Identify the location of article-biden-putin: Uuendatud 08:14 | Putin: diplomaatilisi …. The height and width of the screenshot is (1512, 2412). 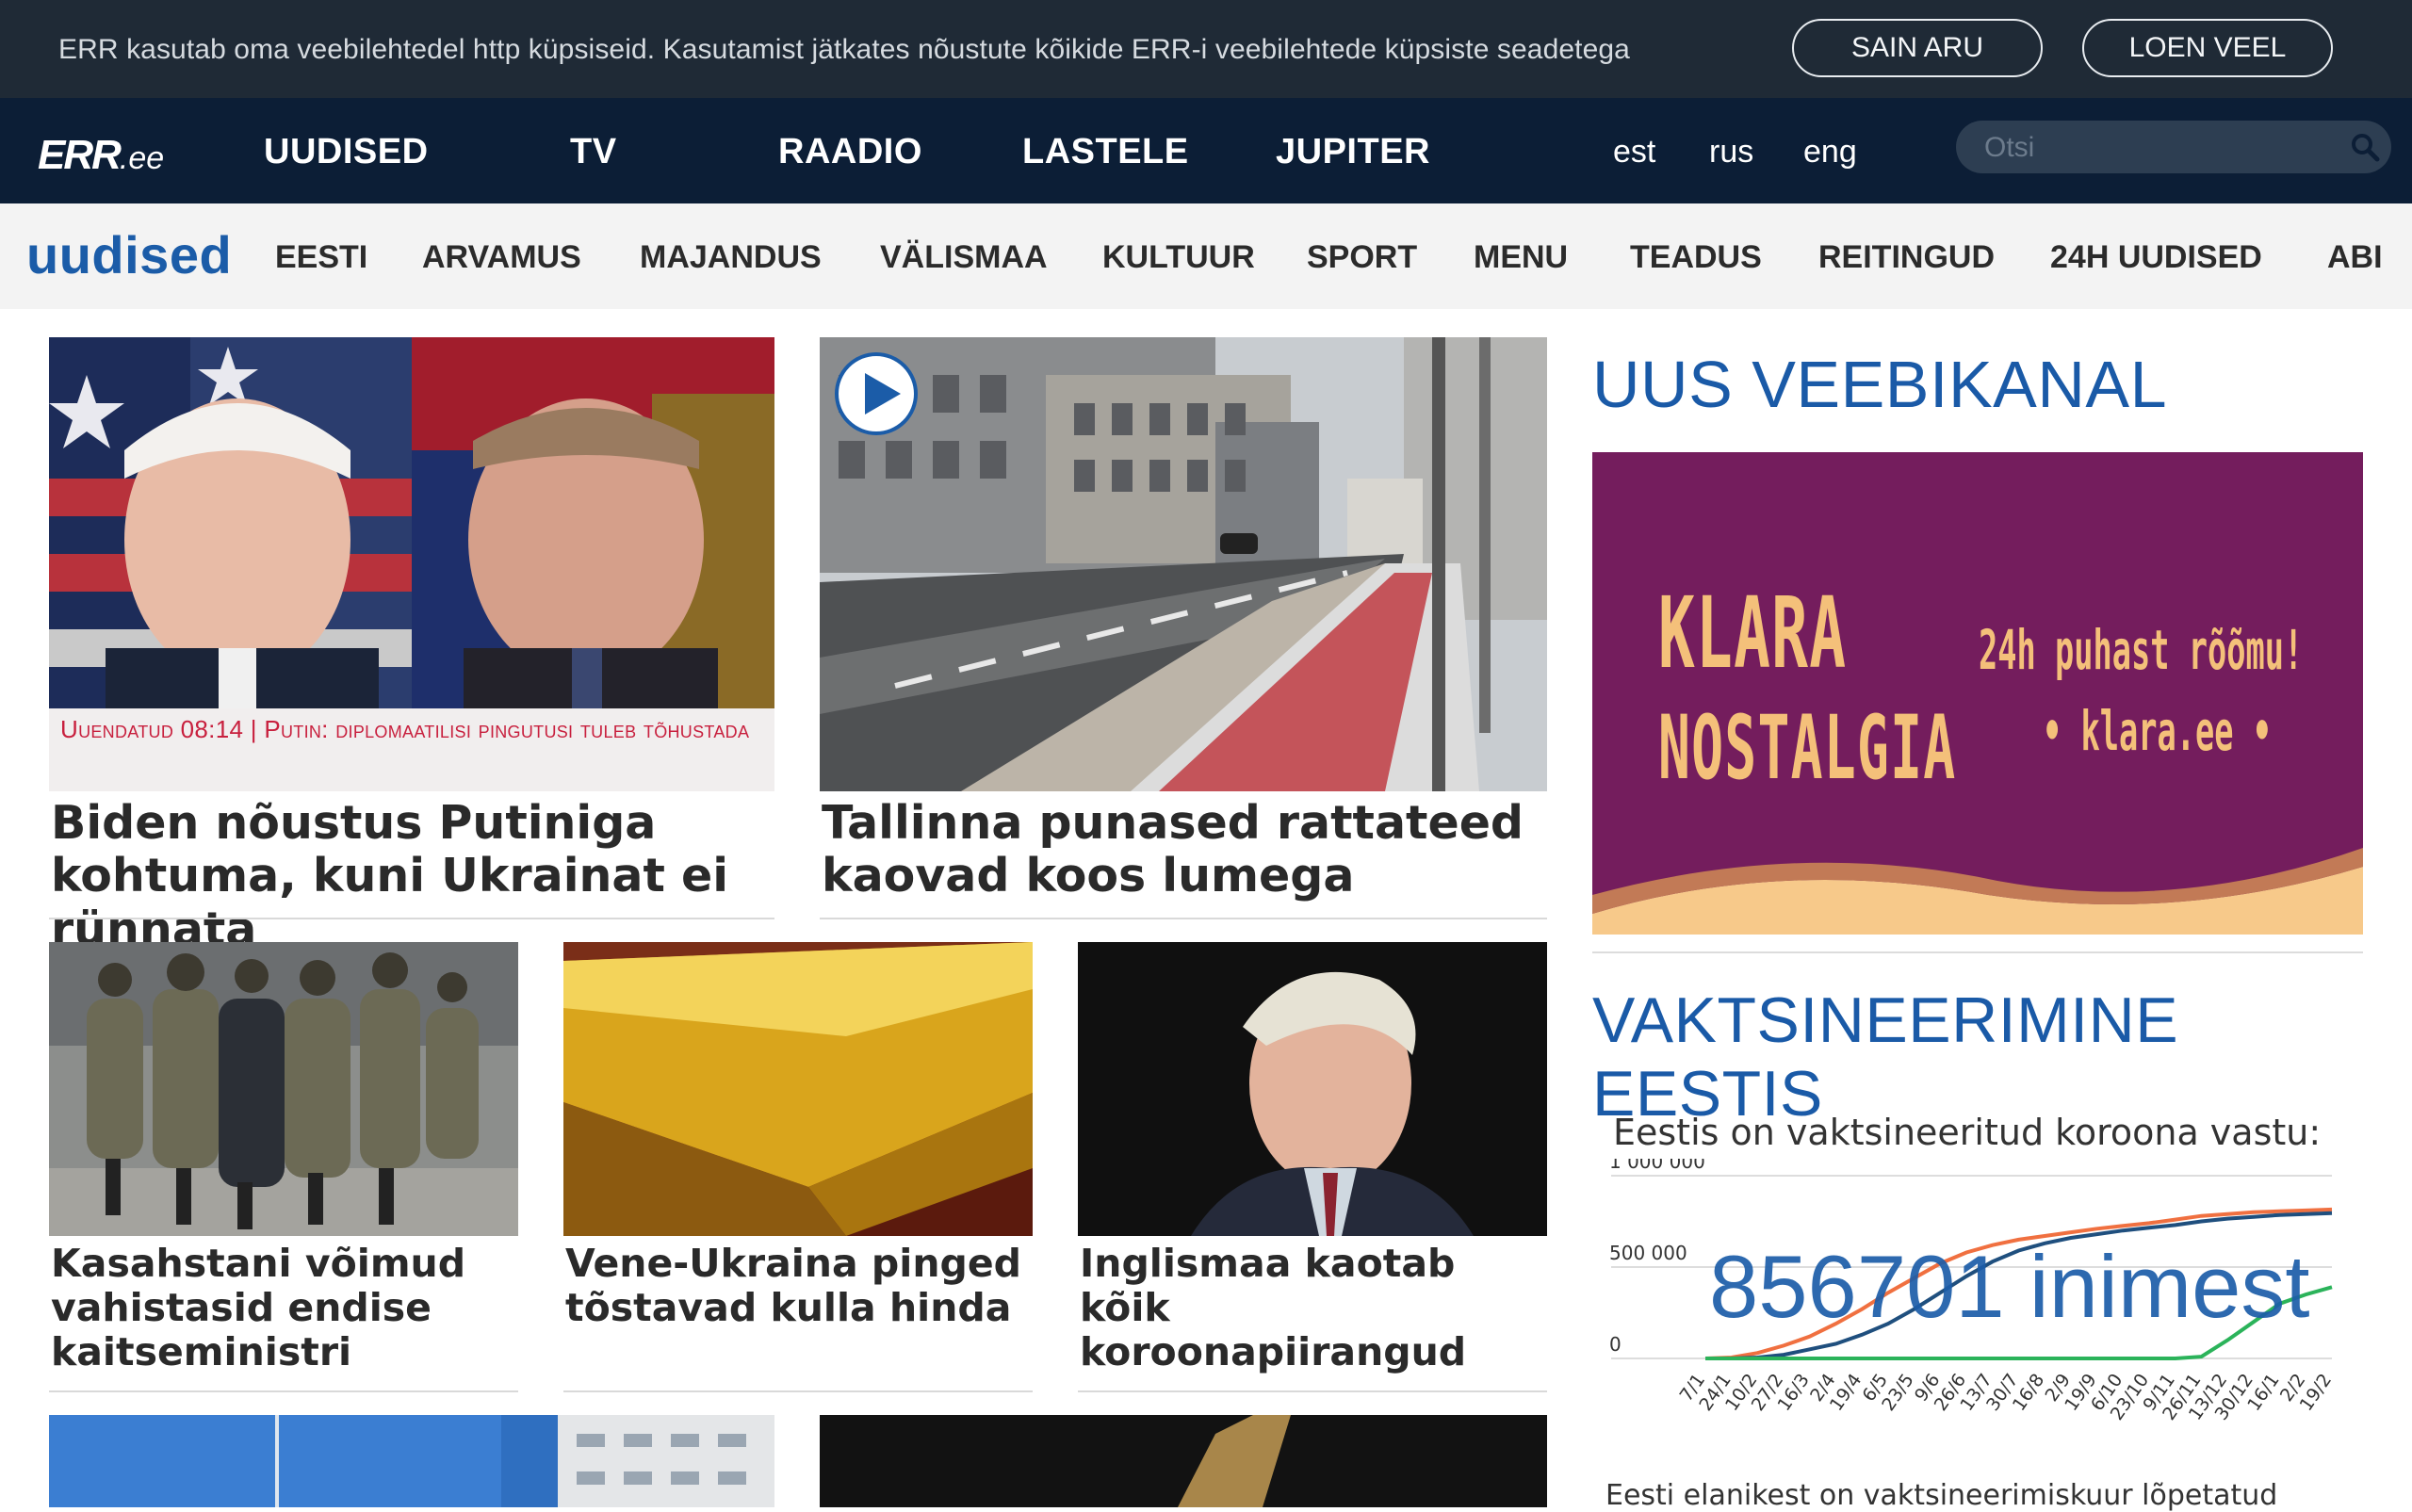
(411, 646).